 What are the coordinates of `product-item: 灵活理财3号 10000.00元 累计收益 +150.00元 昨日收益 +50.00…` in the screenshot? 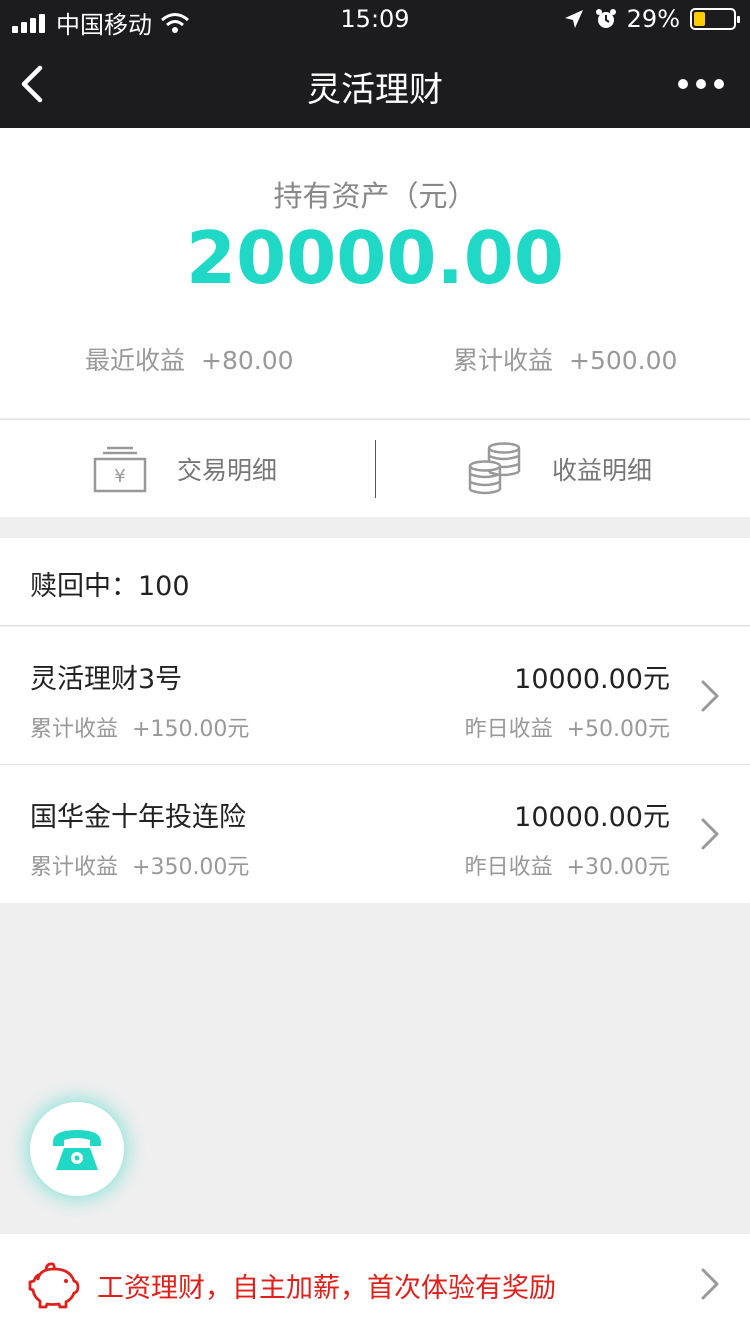 It's located at (375, 696).